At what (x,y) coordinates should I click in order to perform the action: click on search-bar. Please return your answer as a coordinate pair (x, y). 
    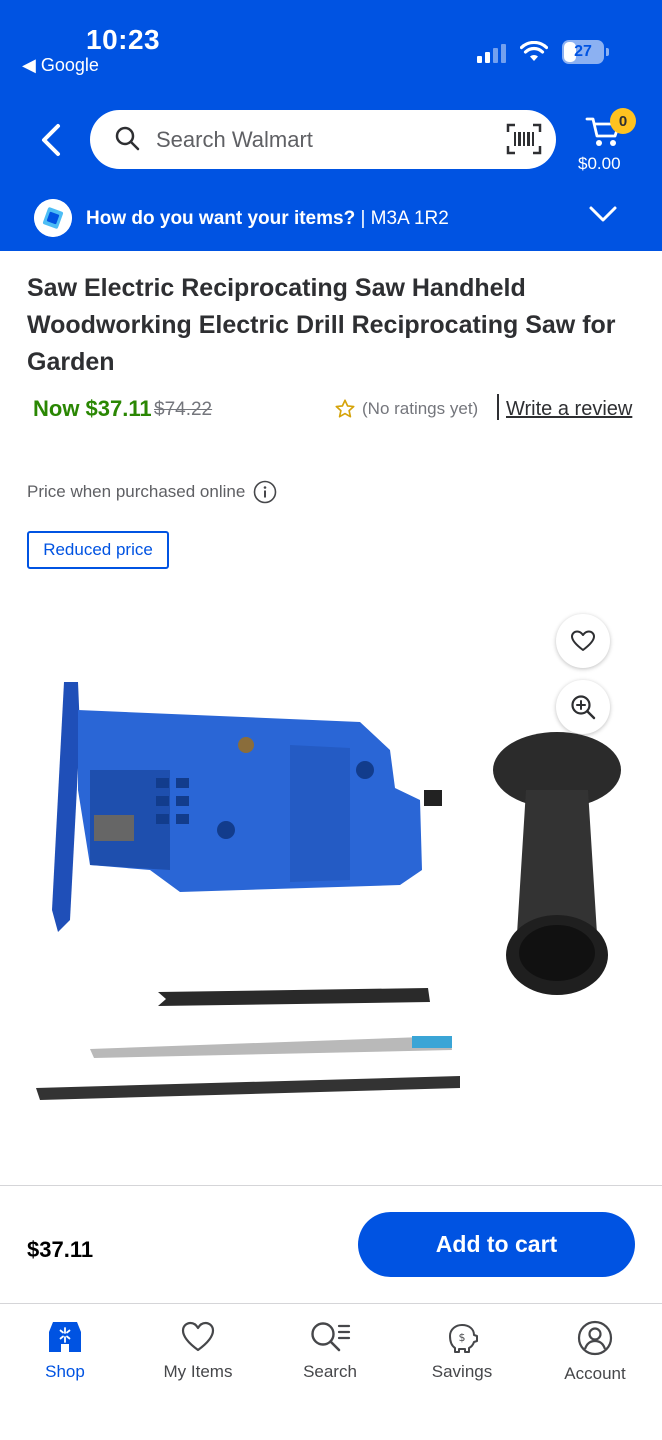
    Looking at the image, I should click on (323, 139).